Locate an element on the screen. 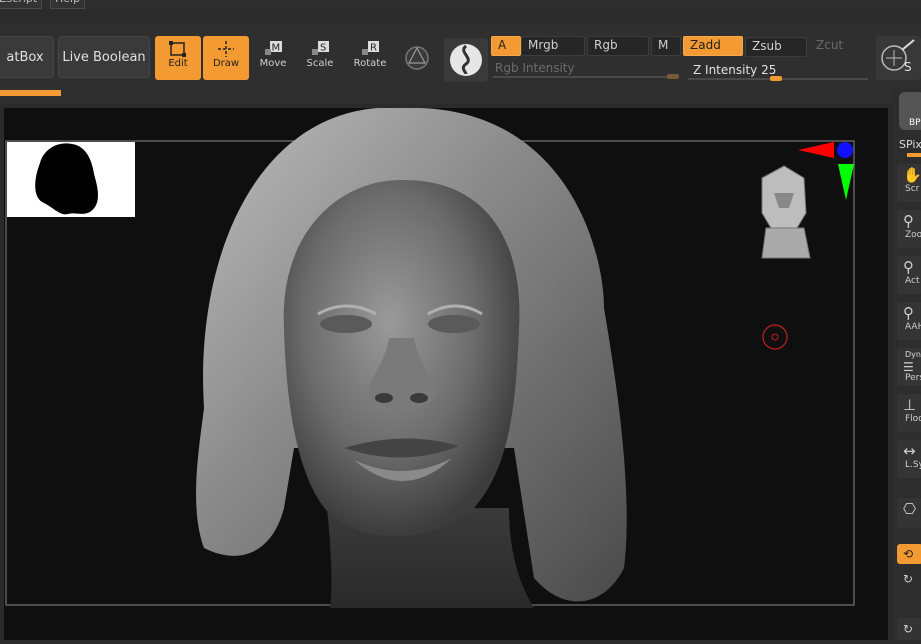  rotate-y-icon: ↻ is located at coordinates (908, 579).